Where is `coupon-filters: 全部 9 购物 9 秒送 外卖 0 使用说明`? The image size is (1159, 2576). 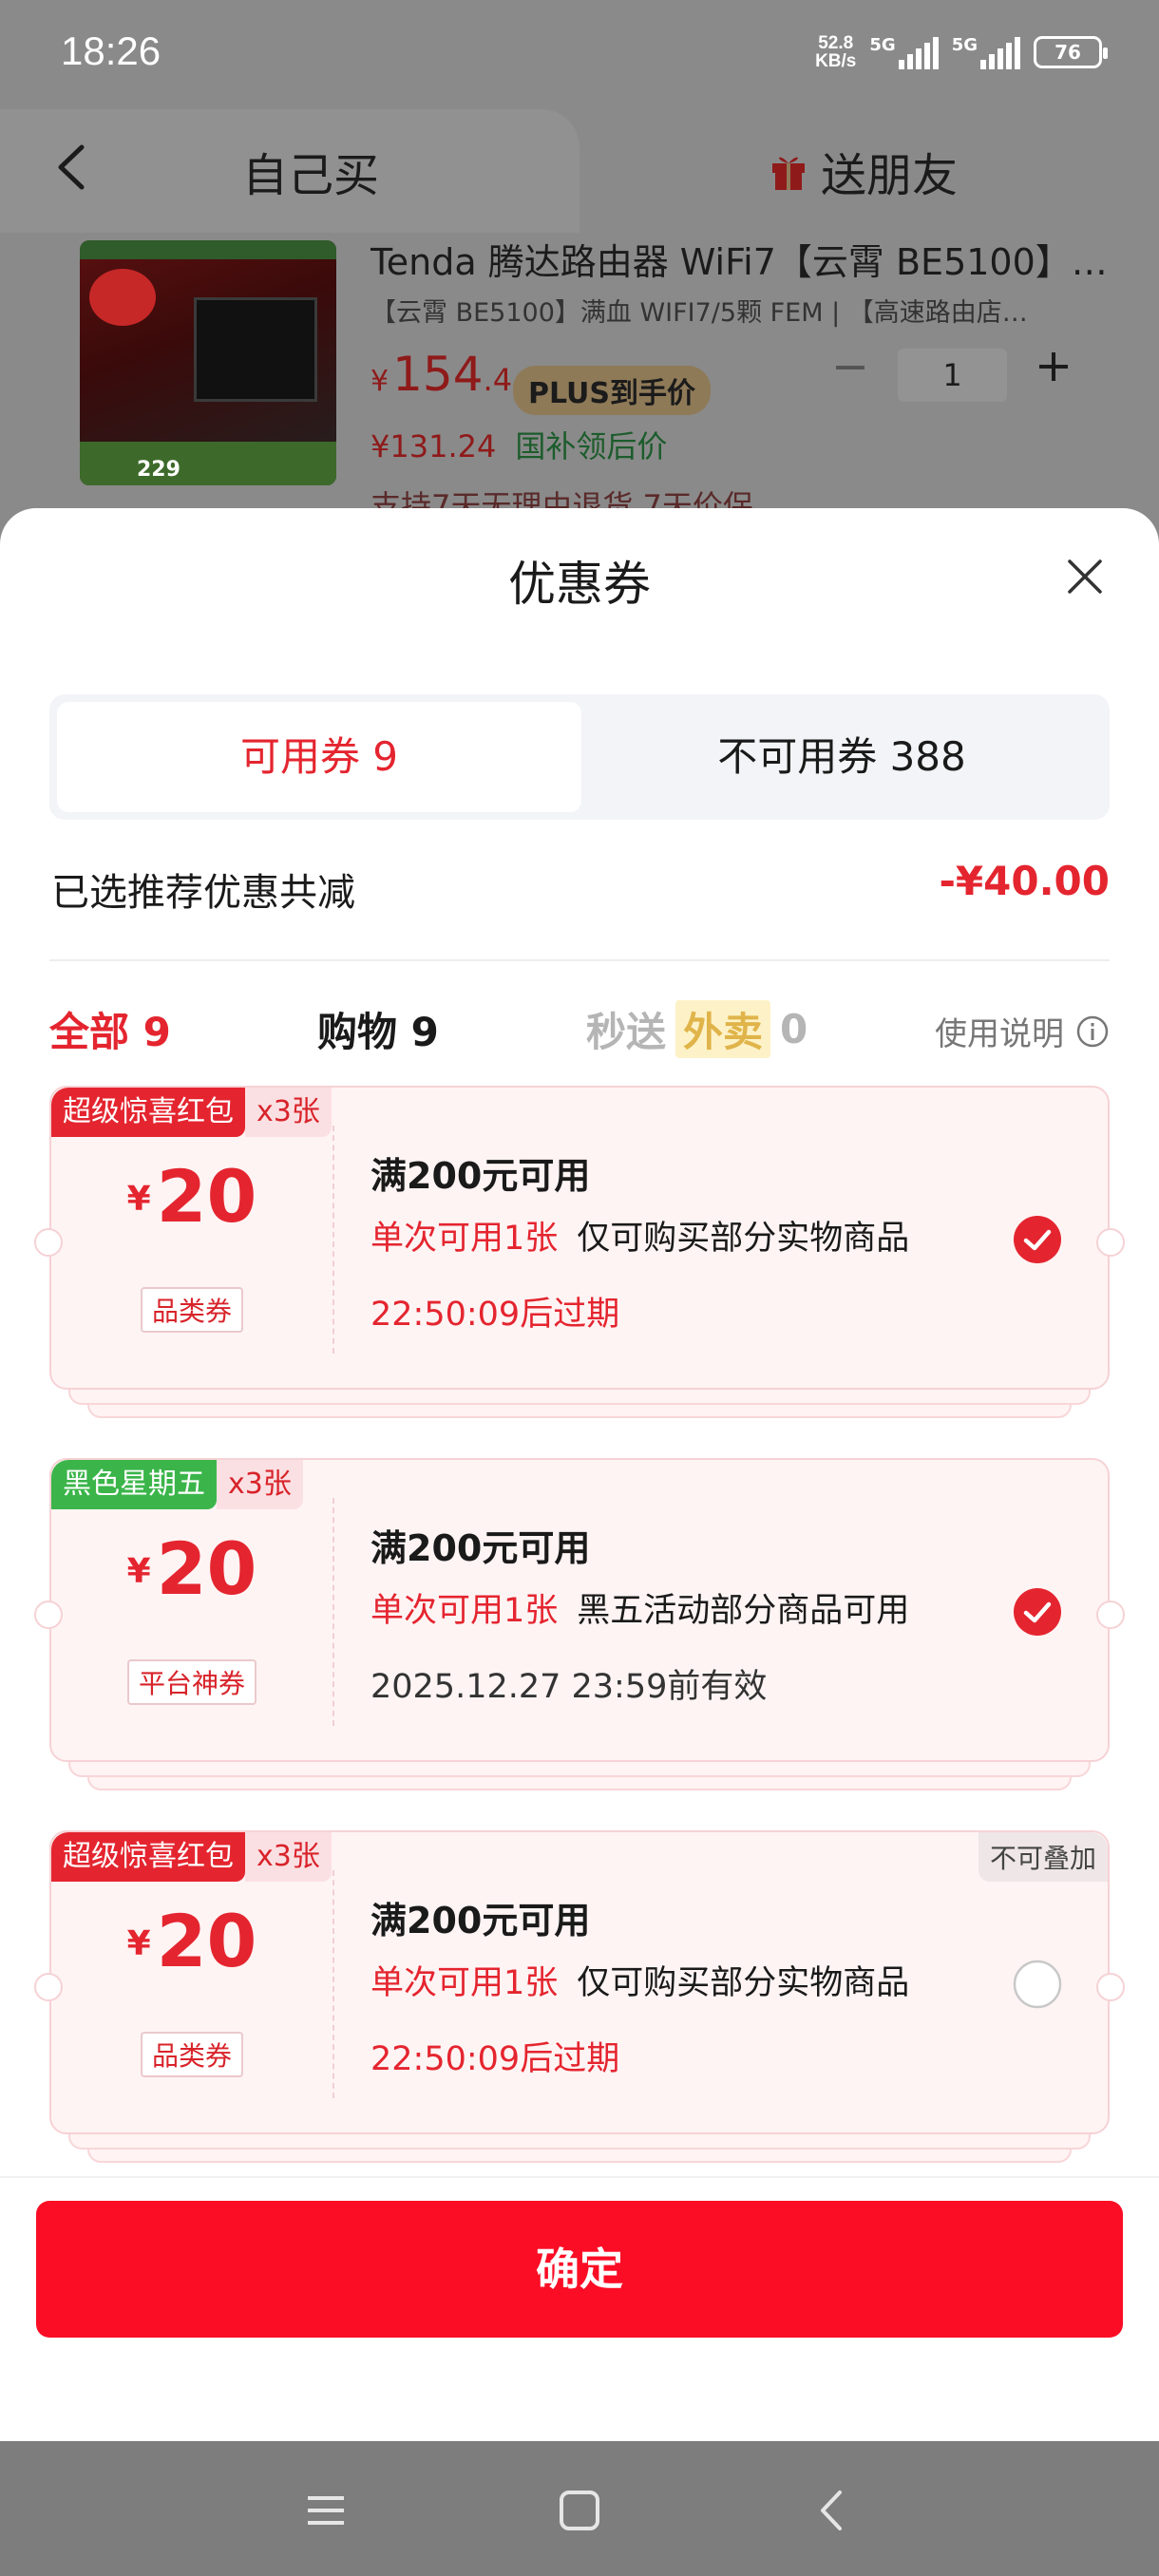 coupon-filters: 全部 9 购物 9 秒送 外卖 0 使用说明 is located at coordinates (579, 1029).